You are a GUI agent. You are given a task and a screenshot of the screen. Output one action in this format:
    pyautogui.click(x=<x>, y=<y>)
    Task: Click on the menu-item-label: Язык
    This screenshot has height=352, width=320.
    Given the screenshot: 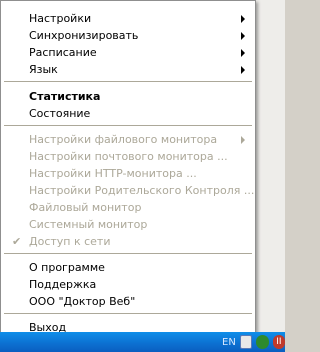 What is the action you would take?
    pyautogui.click(x=43, y=69)
    